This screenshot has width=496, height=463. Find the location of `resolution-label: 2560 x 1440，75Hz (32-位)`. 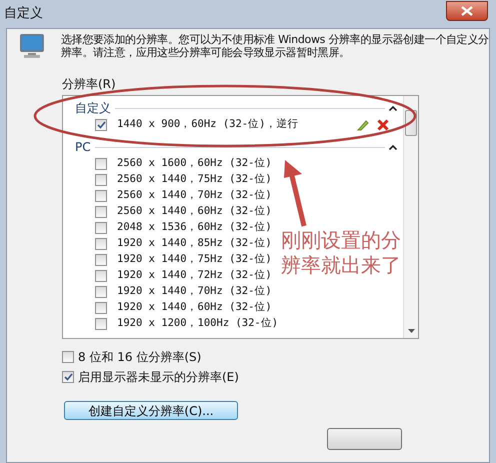

resolution-label: 2560 x 1440，75Hz (32-位) is located at coordinates (194, 180).